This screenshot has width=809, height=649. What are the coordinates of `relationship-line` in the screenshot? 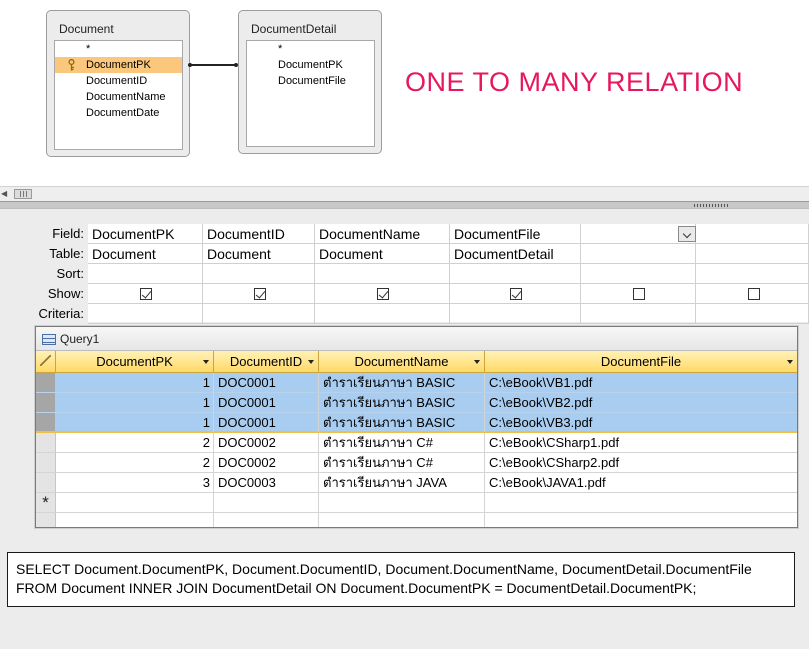 It's located at (213, 65).